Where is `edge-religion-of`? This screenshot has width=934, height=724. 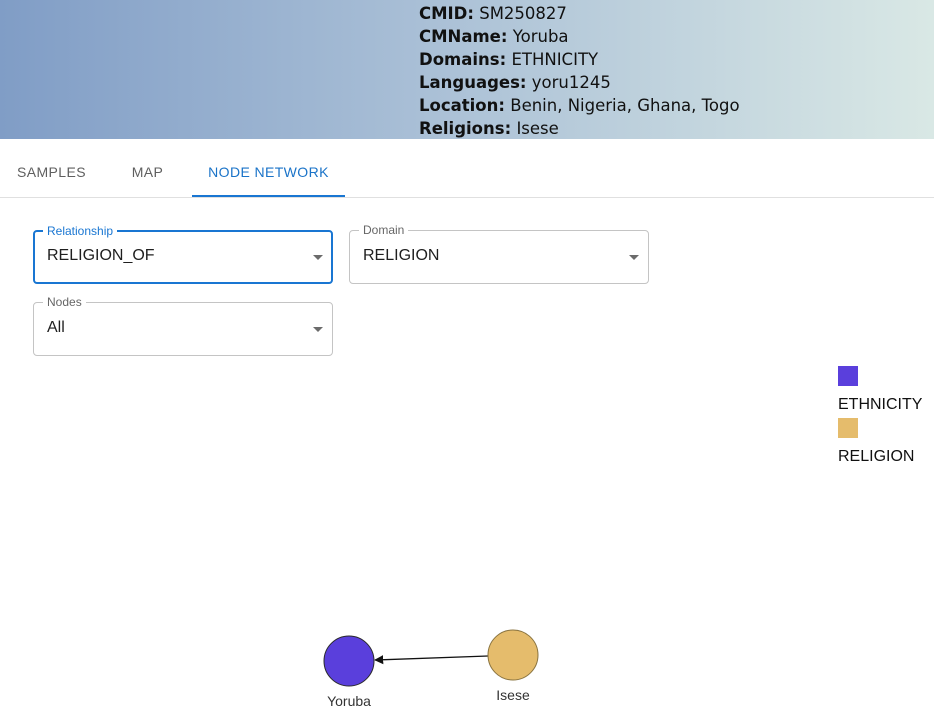
edge-religion-of is located at coordinates (431, 660).